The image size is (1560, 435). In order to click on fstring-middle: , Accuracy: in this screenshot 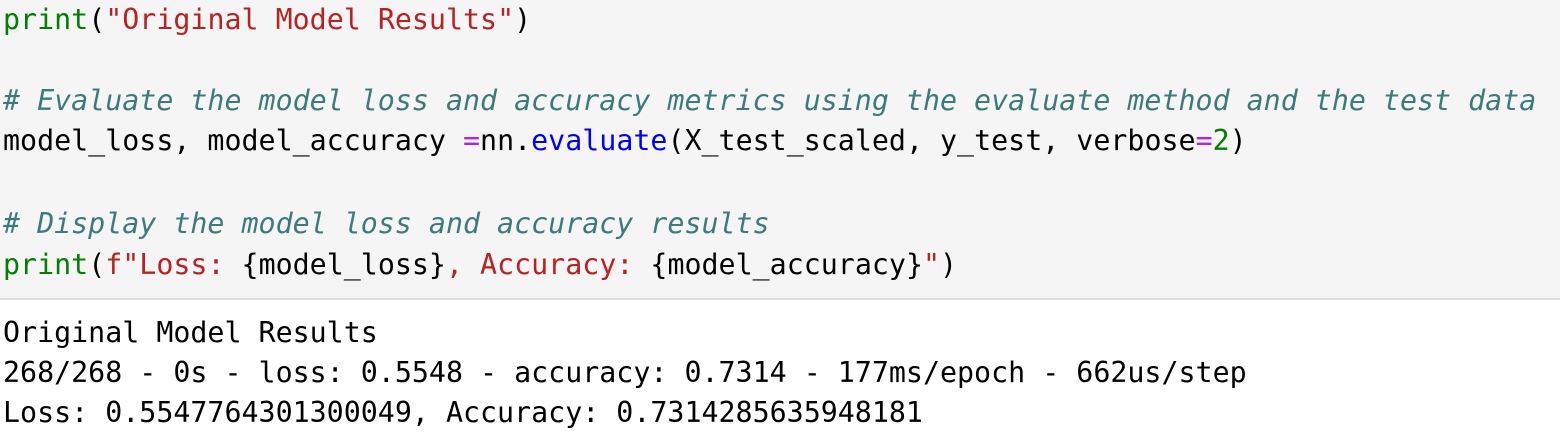, I will do `click(548, 264)`.